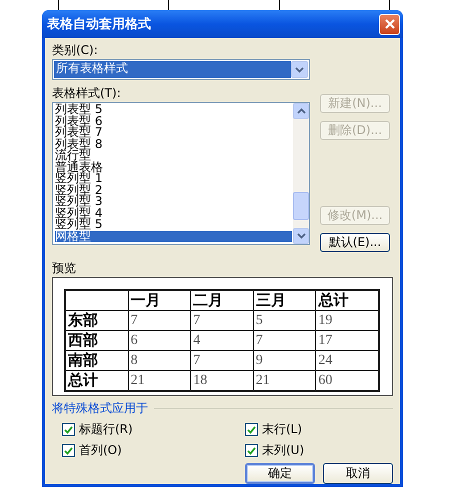 The height and width of the screenshot is (500, 472). Describe the element at coordinates (100, 408) in the screenshot. I see `group-label: 将特殊格式应用于` at that location.